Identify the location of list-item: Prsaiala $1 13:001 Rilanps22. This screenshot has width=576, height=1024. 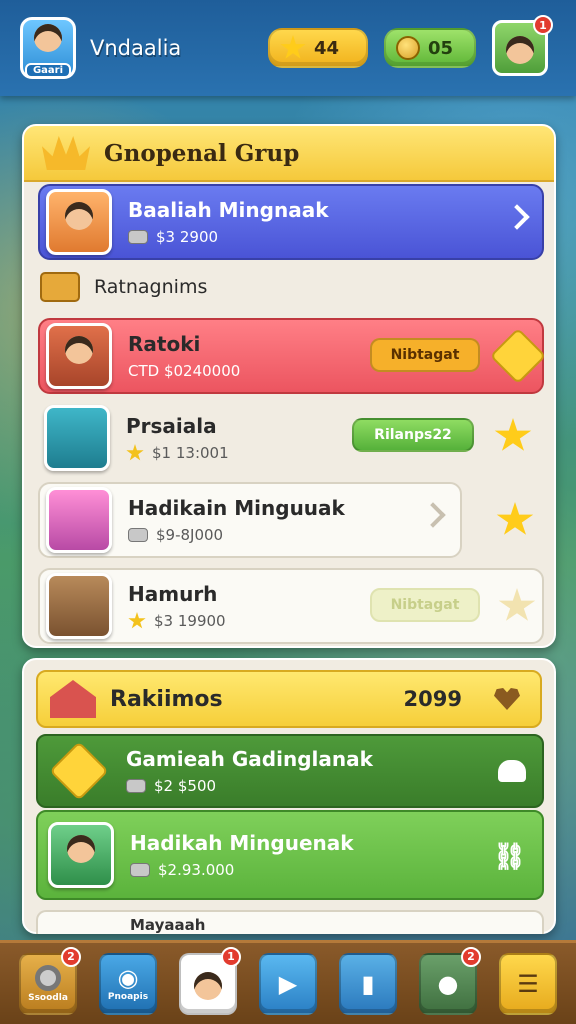
(291, 438).